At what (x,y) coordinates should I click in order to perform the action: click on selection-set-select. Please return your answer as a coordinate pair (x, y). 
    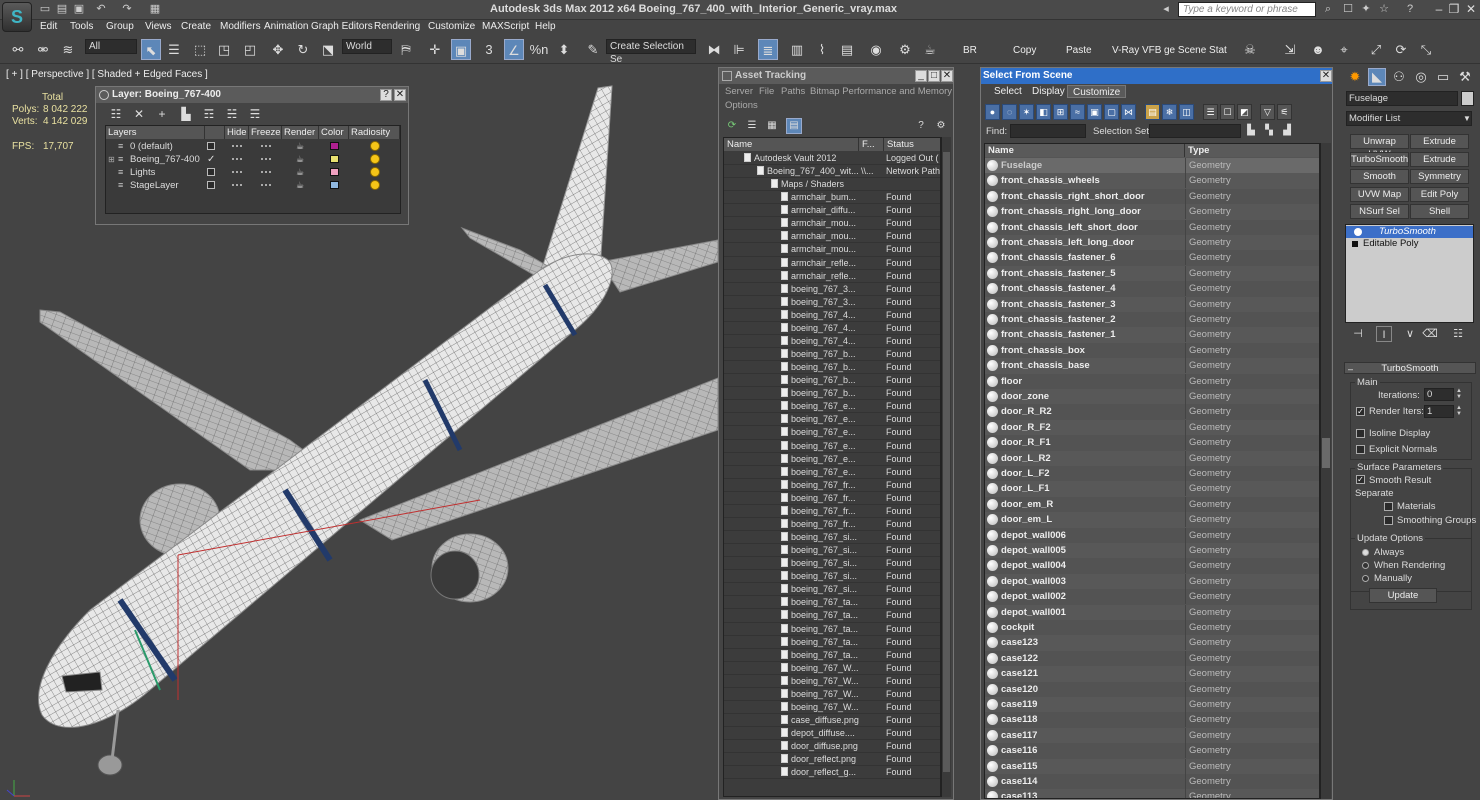
    Looking at the image, I should click on (1195, 131).